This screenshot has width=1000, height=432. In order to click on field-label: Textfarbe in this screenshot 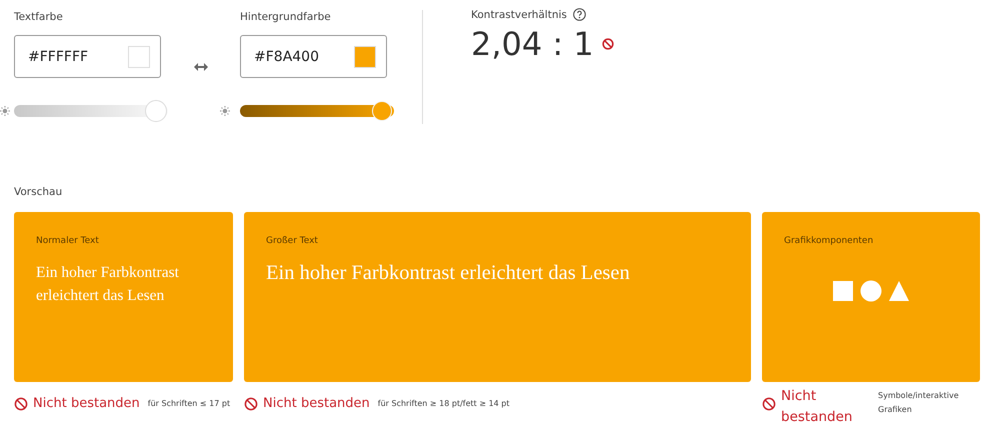, I will do `click(39, 17)`.